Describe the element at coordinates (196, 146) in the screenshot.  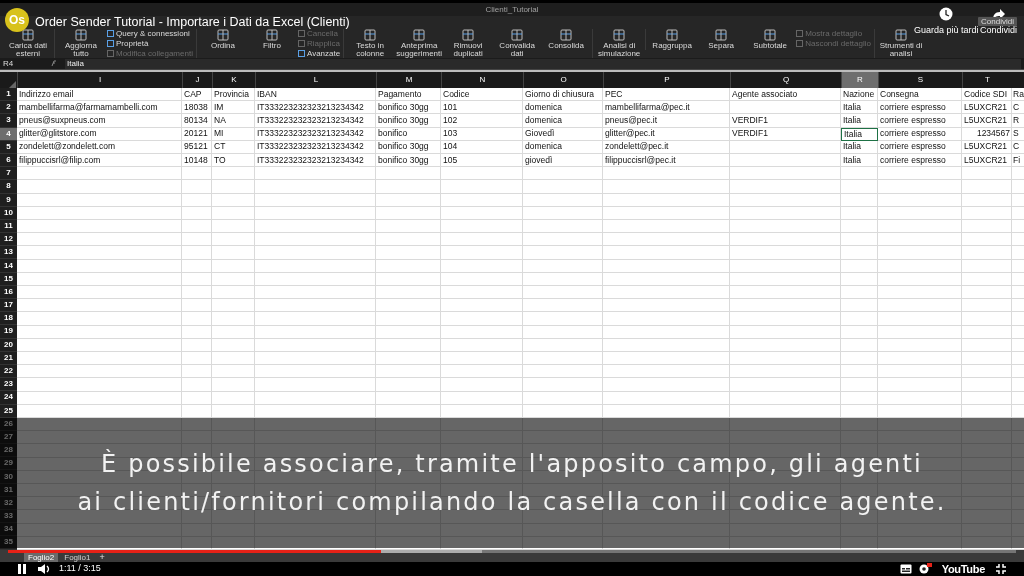
I see `table-cell-text: 95121` at that location.